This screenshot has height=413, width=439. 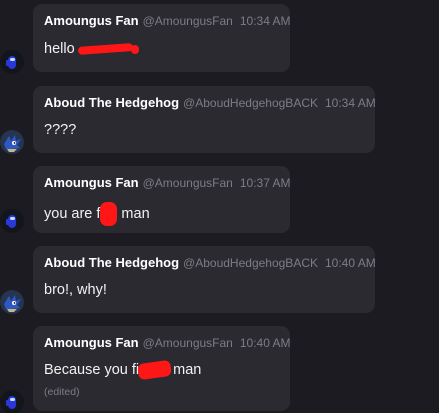 I want to click on message-text: ????, so click(x=60, y=130).